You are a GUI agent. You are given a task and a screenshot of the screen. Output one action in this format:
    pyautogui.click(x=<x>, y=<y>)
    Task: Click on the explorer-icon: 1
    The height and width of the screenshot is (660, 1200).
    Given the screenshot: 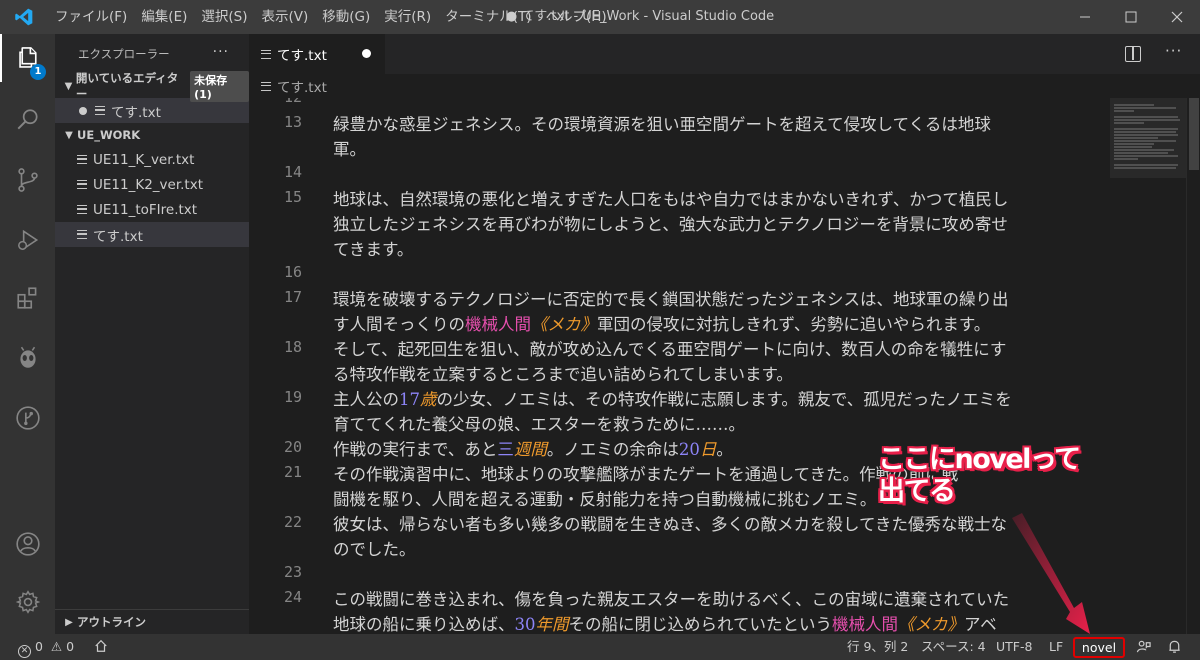 What is the action you would take?
    pyautogui.click(x=27, y=58)
    